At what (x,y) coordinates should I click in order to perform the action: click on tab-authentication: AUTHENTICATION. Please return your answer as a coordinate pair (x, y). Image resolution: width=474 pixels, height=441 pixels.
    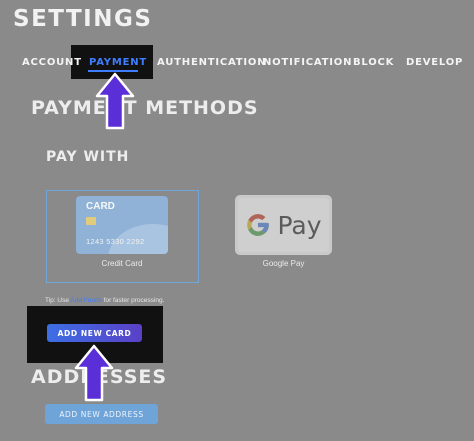
    Looking at the image, I should click on (211, 62).